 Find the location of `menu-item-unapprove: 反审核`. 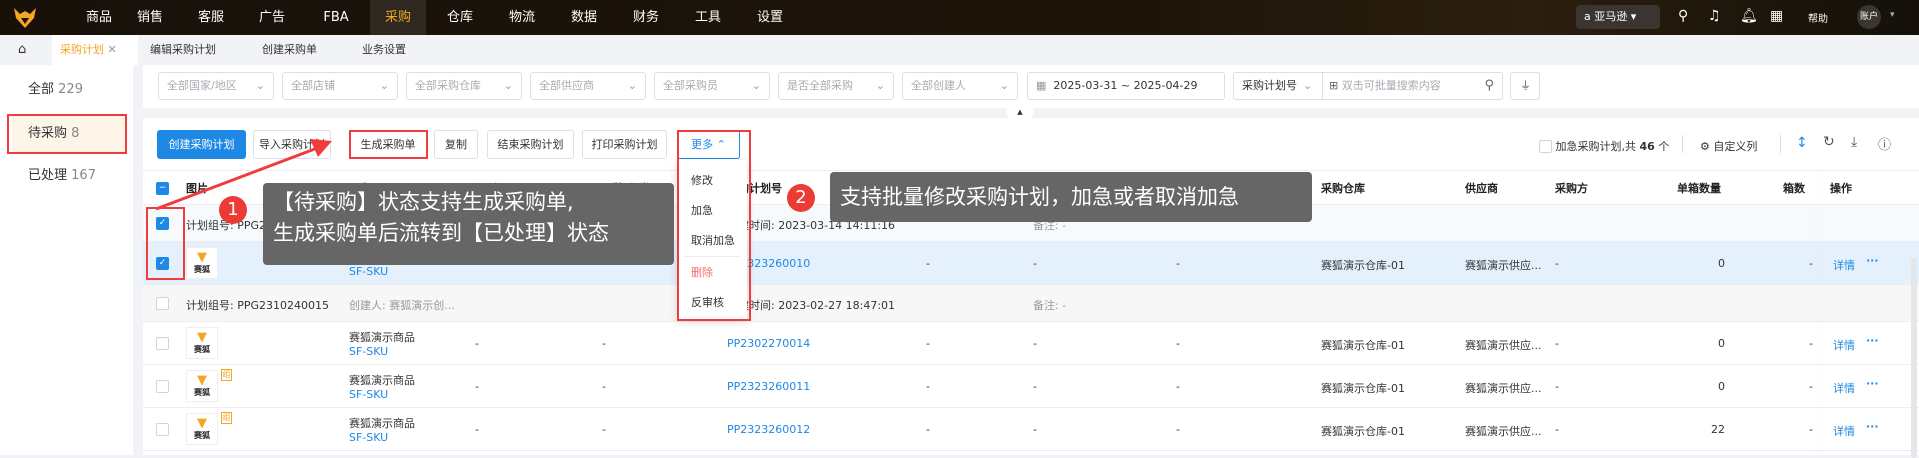

menu-item-unapprove: 反审核 is located at coordinates (707, 302).